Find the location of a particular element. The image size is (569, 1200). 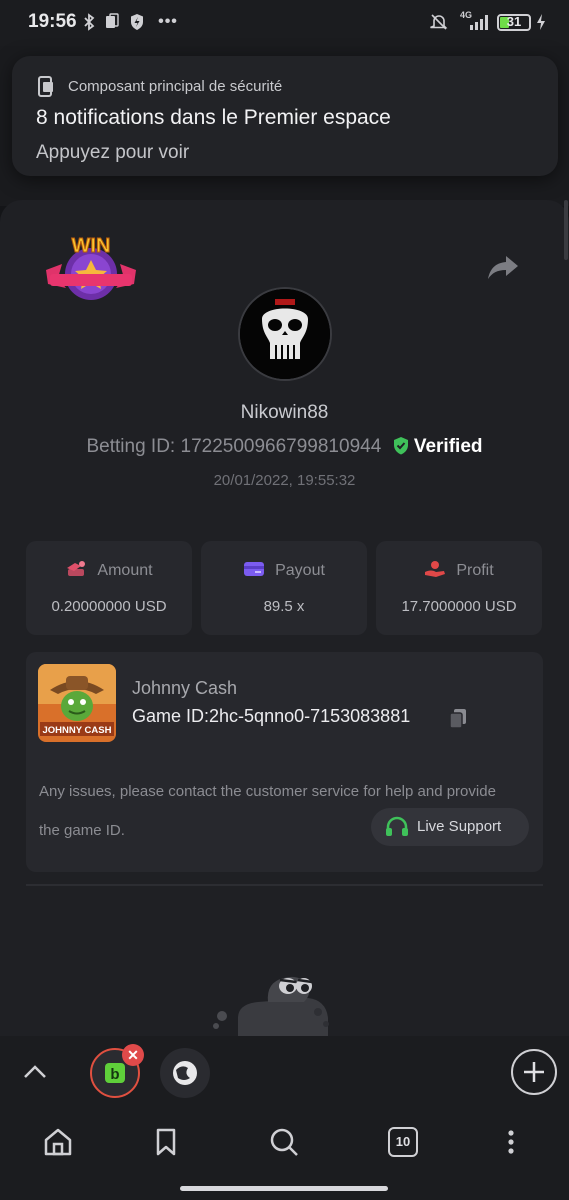

chevron-up-icon is located at coordinates (35, 1072).